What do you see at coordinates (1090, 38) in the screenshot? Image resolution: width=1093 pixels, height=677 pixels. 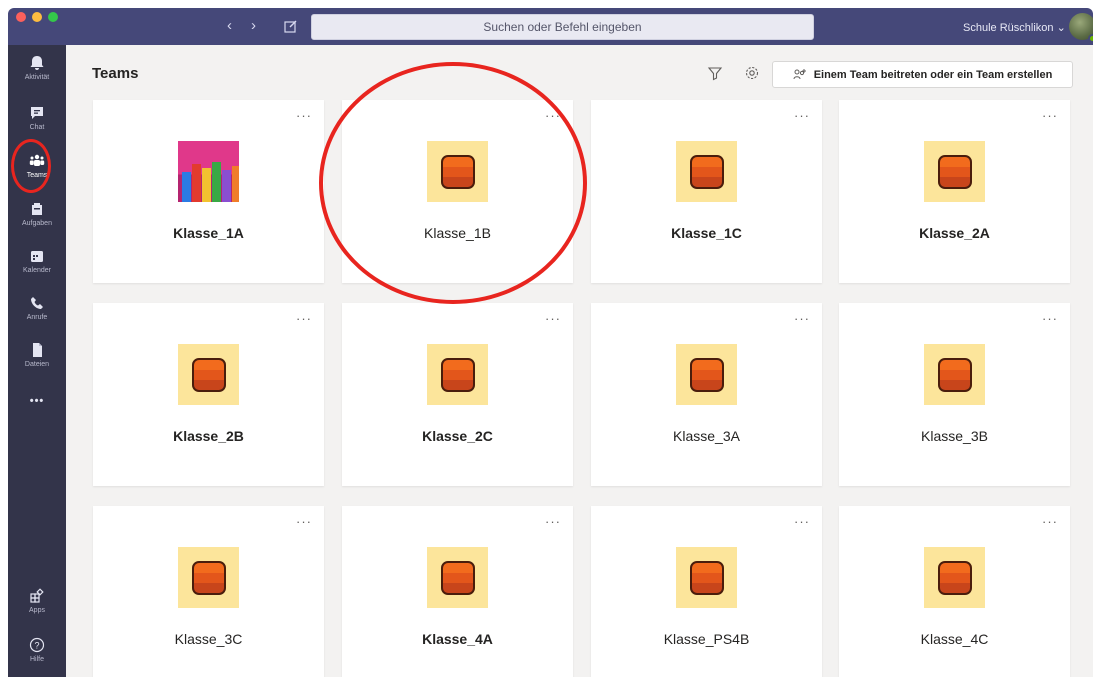 I see `presence-status-icon` at bounding box center [1090, 38].